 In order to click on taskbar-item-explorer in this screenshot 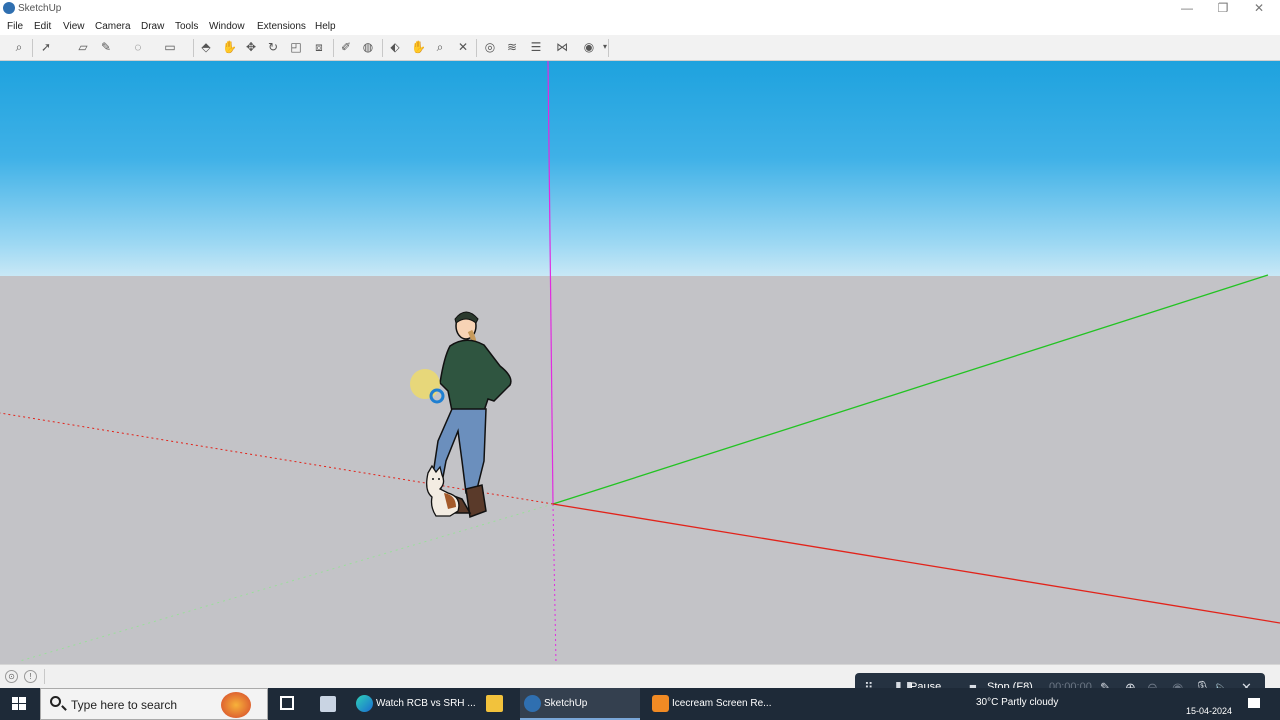, I will do `click(496, 704)`.